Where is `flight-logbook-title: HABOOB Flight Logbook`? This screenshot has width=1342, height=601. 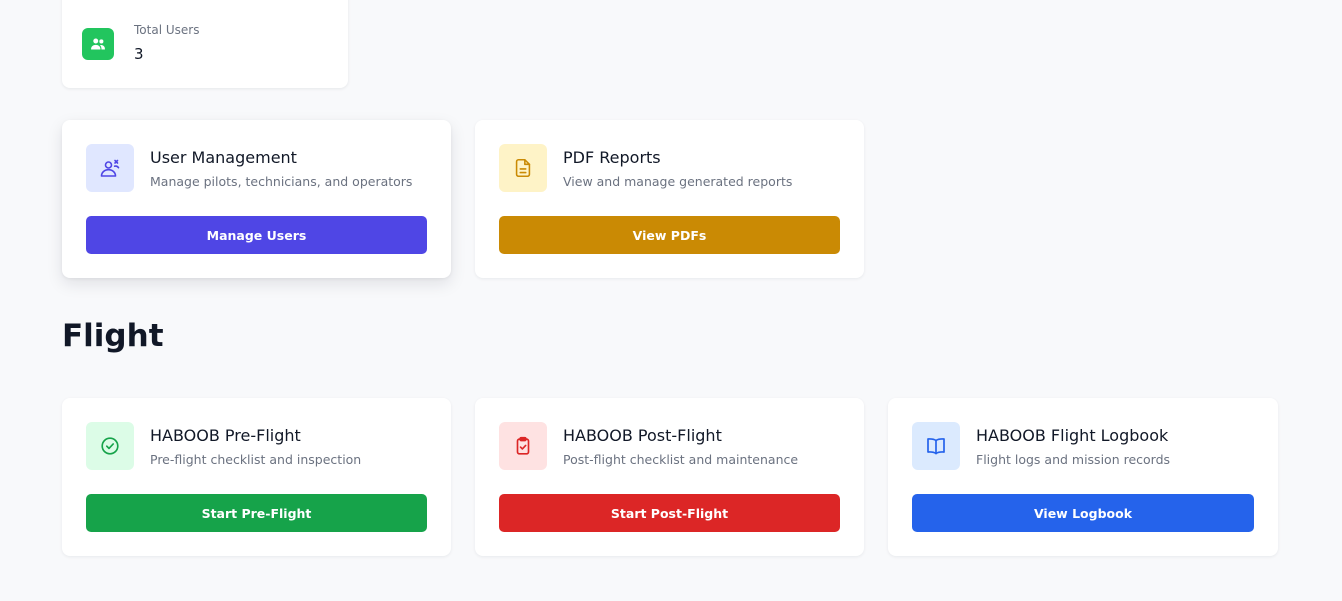 flight-logbook-title: HABOOB Flight Logbook is located at coordinates (1072, 435).